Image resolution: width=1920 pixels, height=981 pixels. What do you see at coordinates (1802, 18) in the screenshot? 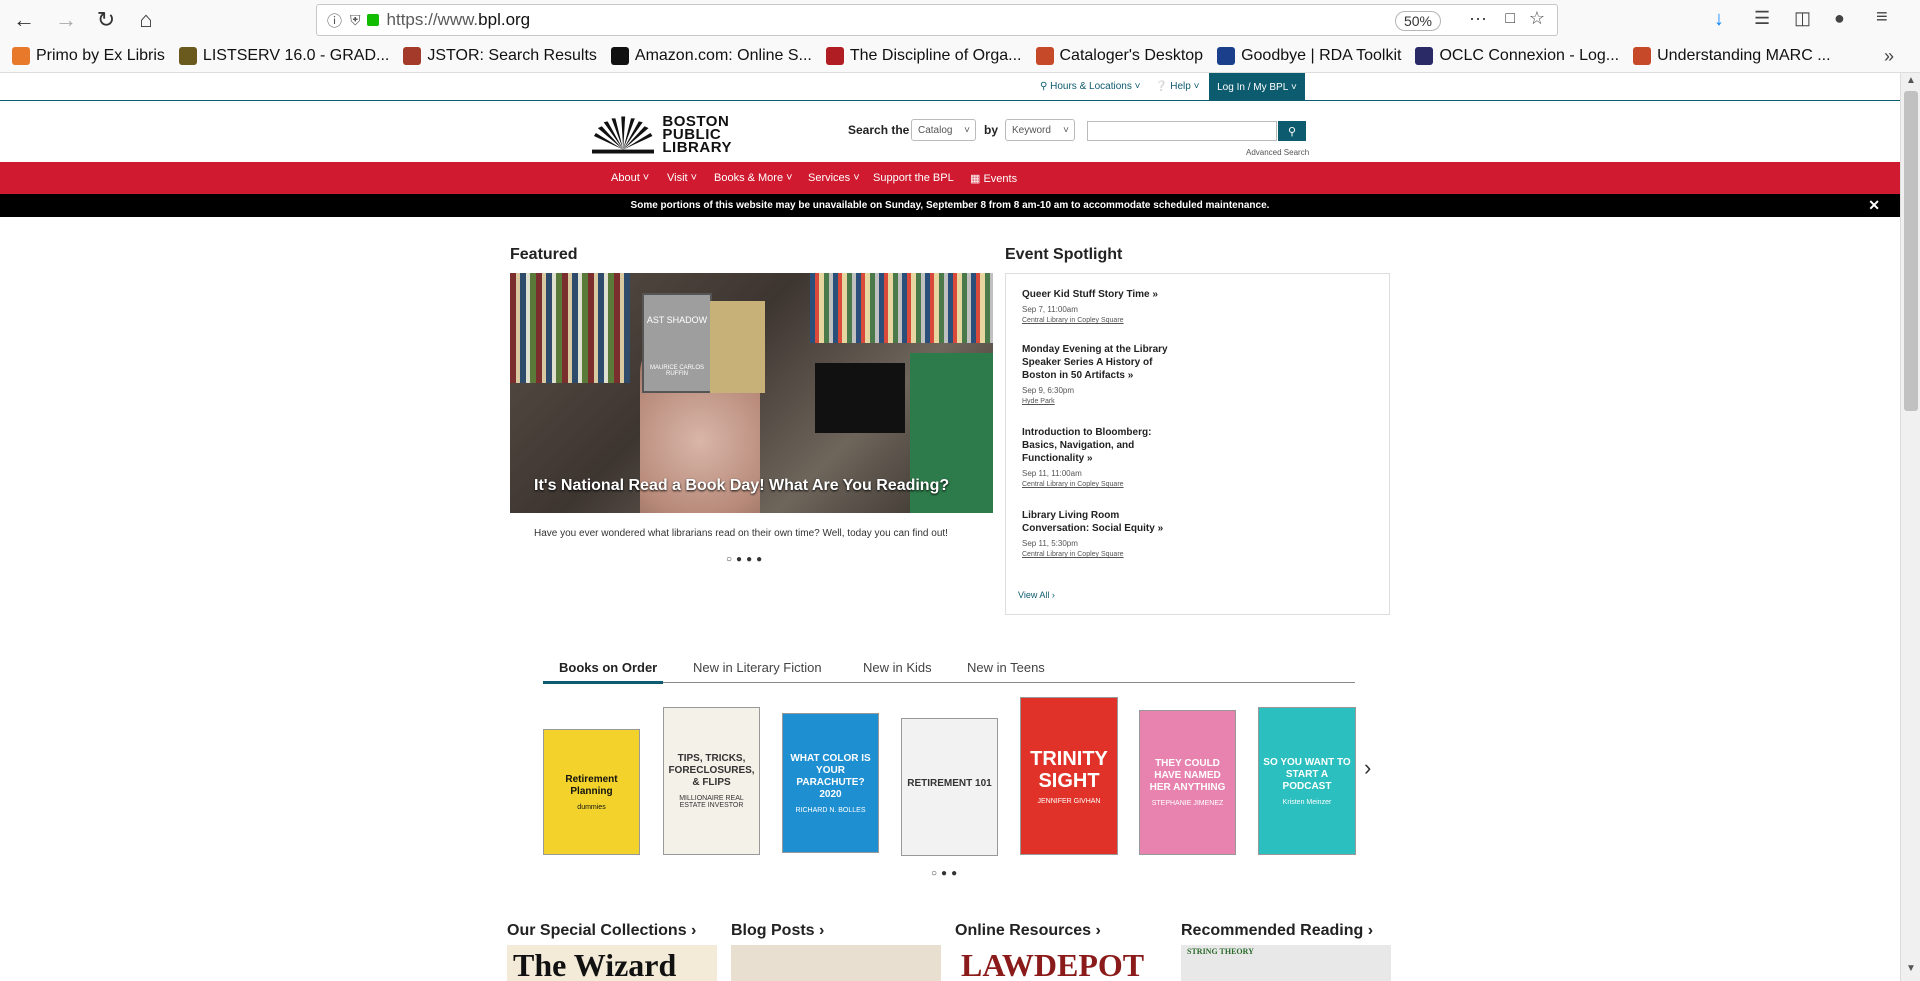
I see `sidebar-icon: ◫` at bounding box center [1802, 18].